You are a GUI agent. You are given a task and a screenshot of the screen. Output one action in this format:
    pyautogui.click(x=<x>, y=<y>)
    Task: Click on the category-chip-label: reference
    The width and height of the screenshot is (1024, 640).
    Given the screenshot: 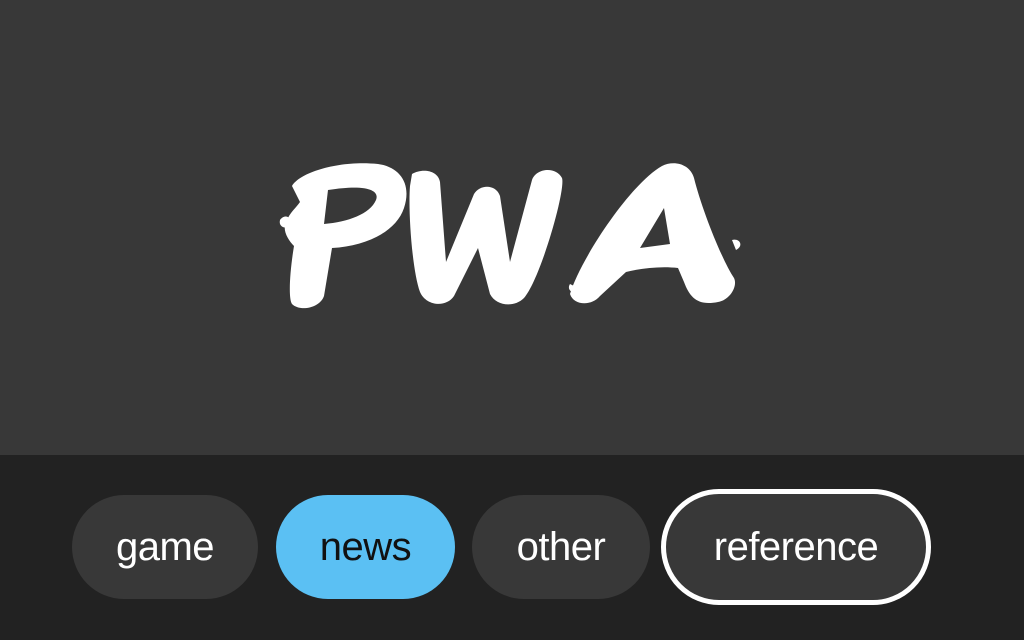 What is the action you would take?
    pyautogui.click(x=796, y=546)
    